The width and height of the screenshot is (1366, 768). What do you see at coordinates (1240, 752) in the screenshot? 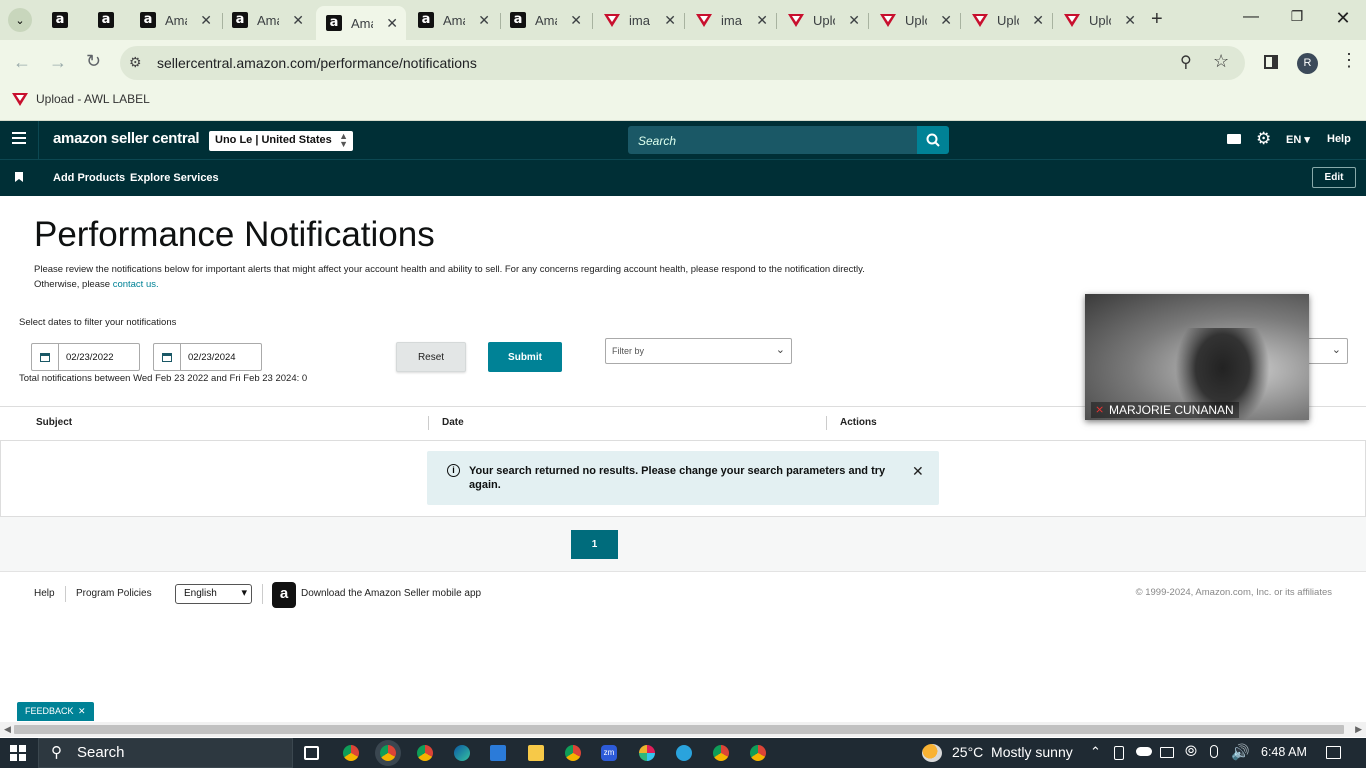
I see `volume-icon: 🔊` at bounding box center [1240, 752].